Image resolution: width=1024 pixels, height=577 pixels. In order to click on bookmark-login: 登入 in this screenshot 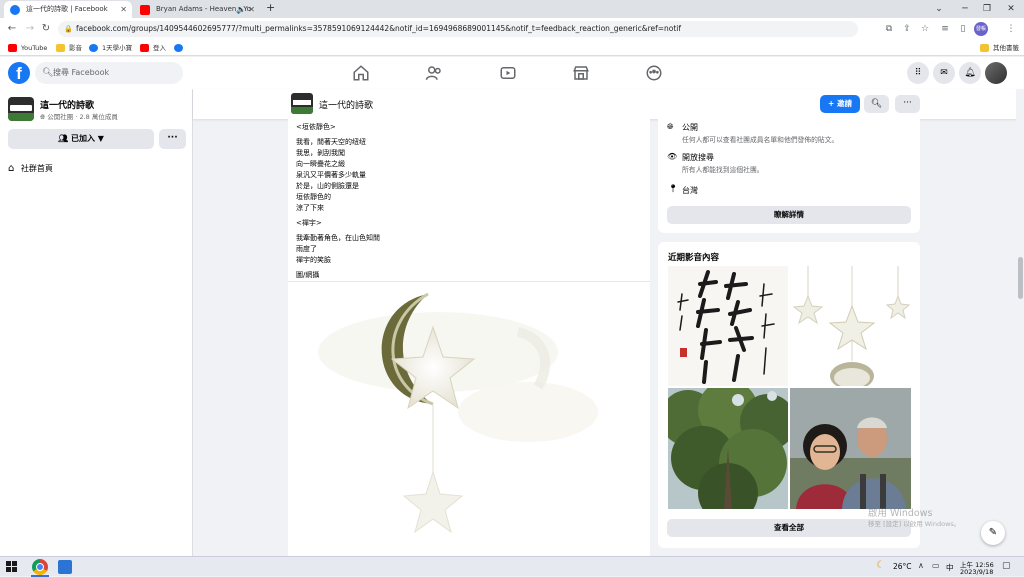, I will do `click(153, 48)`.